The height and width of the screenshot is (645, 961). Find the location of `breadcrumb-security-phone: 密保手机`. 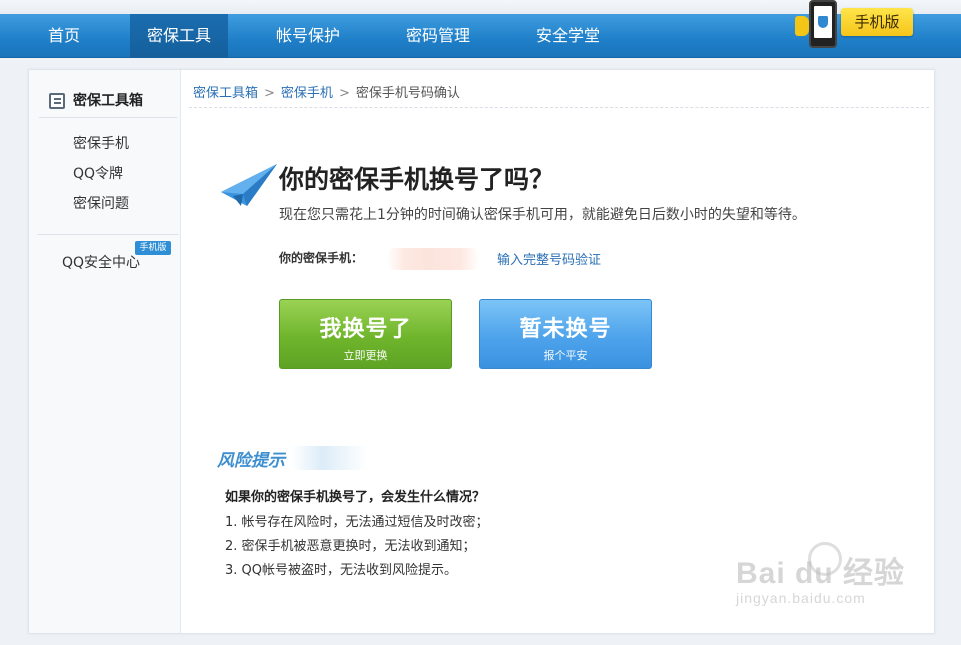

breadcrumb-security-phone: 密保手机 is located at coordinates (307, 93).